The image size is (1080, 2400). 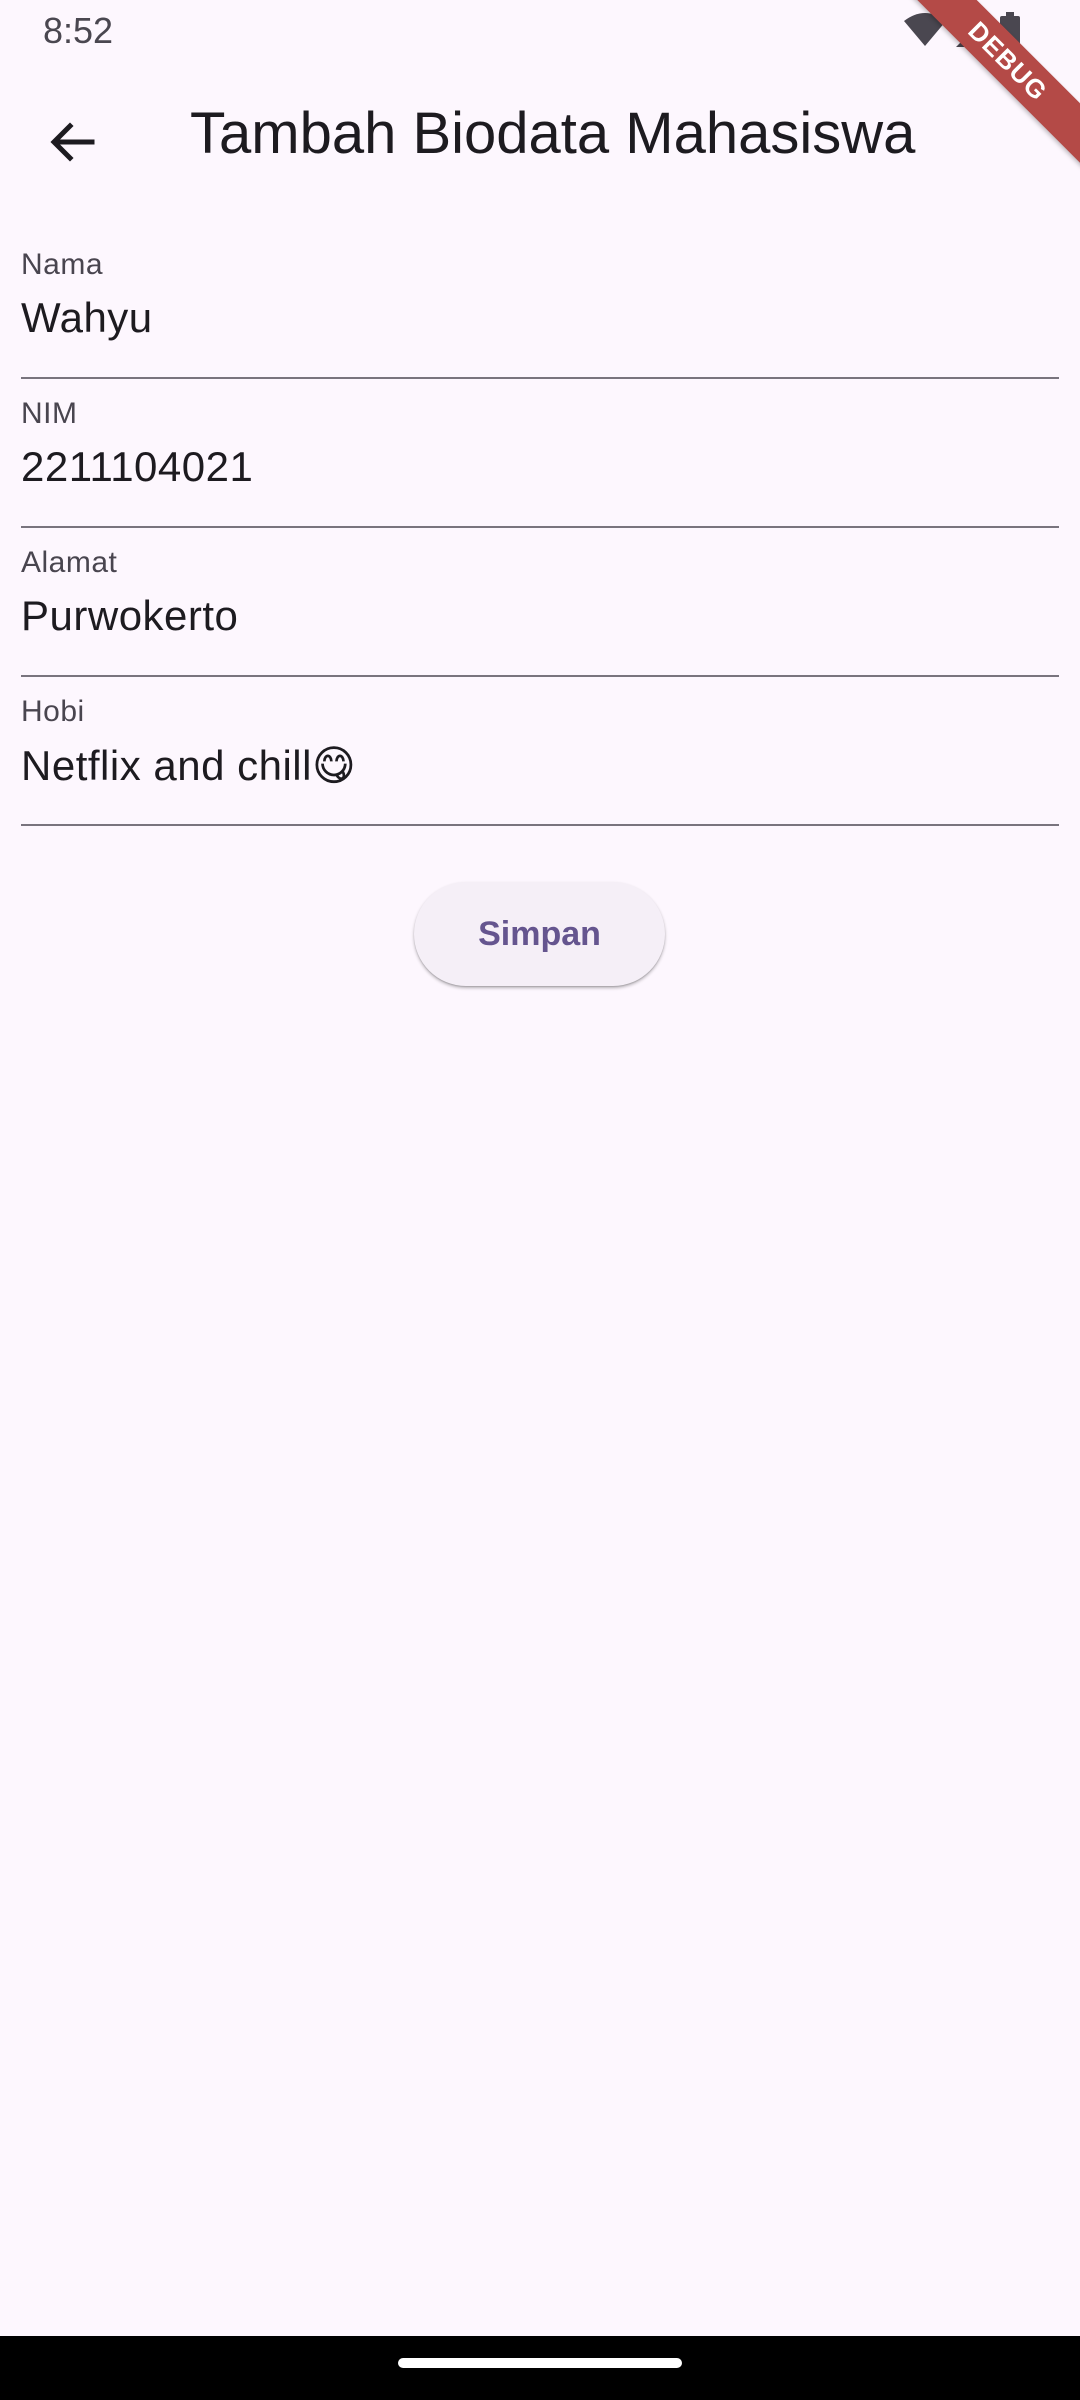 I want to click on save-button-label: Simpan, so click(x=539, y=933).